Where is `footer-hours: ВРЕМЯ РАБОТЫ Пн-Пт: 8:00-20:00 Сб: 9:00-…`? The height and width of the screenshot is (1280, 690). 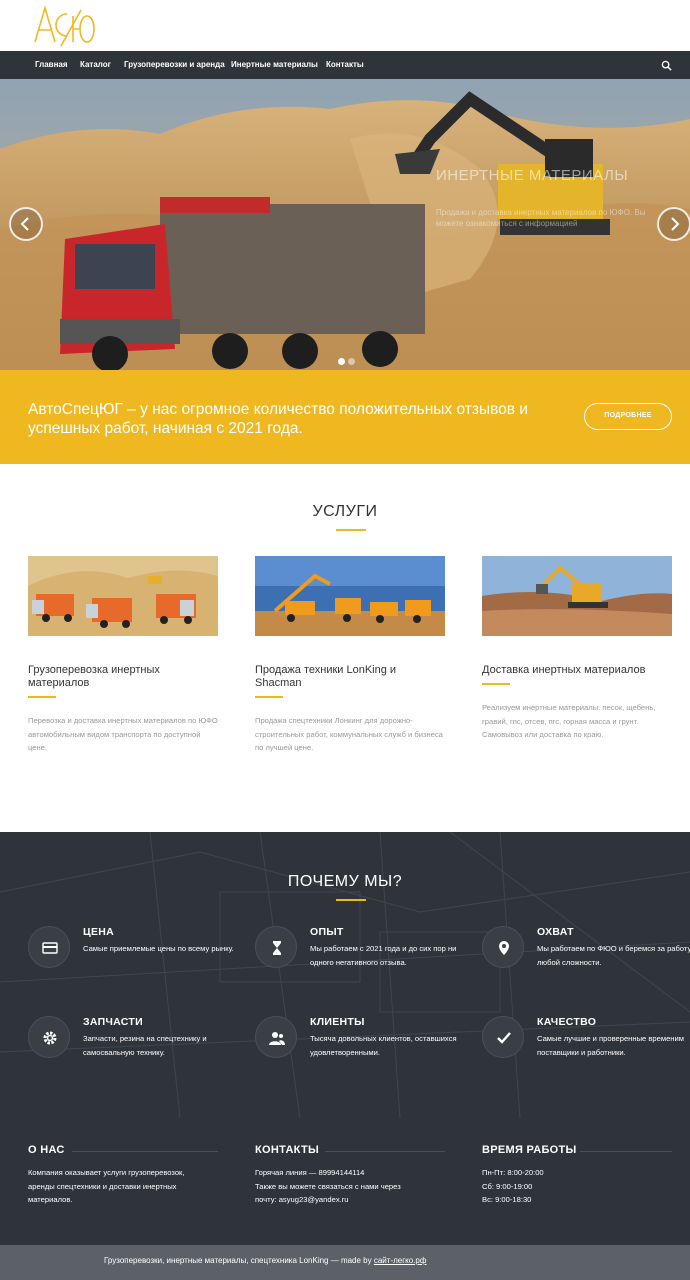 footer-hours: ВРЕМЯ РАБОТЫ Пн-Пт: 8:00-20:00 Сб: 9:00-… is located at coordinates (577, 1174).